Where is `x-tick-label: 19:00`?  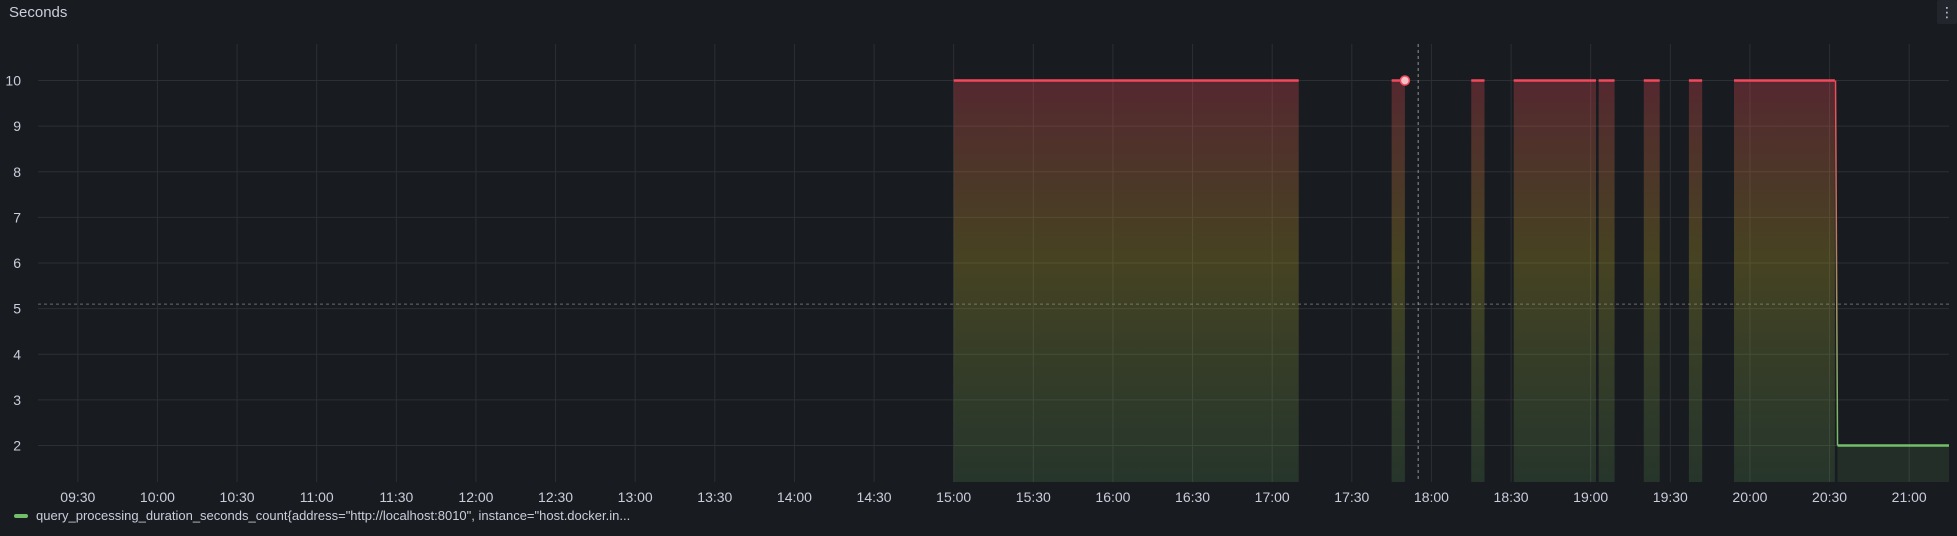
x-tick-label: 19:00 is located at coordinates (1590, 497).